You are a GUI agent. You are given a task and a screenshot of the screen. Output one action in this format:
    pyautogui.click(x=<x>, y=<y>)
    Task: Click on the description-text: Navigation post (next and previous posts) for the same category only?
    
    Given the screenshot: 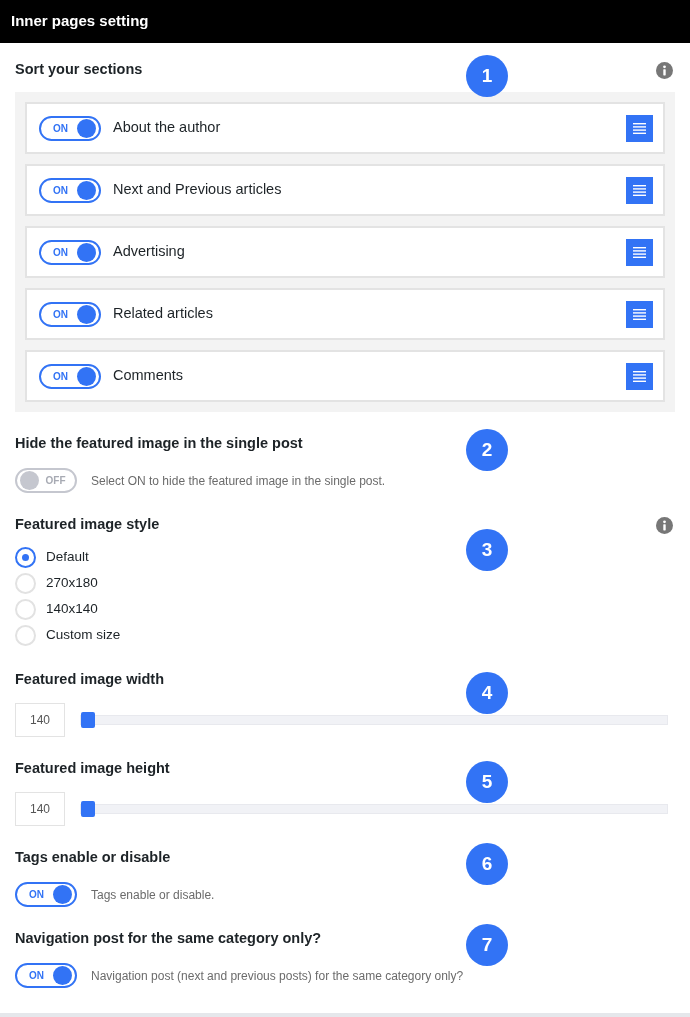 What is the action you would take?
    pyautogui.click(x=277, y=976)
    